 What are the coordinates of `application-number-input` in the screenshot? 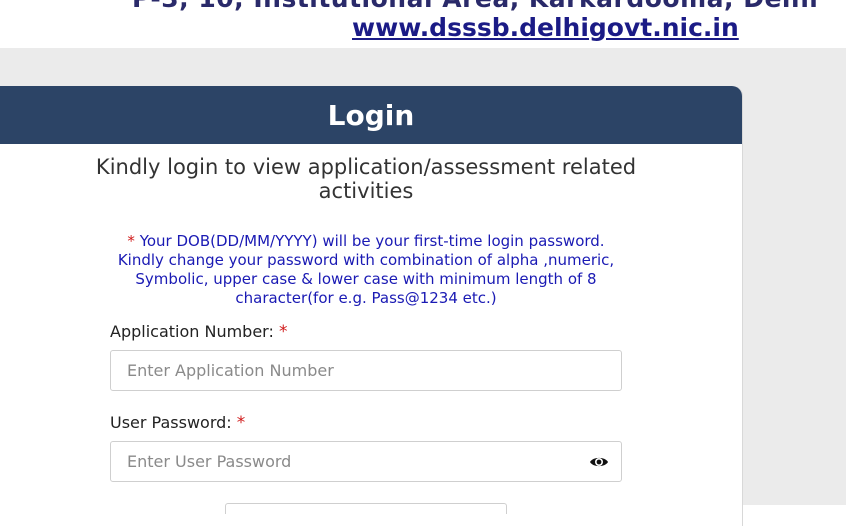 It's located at (339, 370).